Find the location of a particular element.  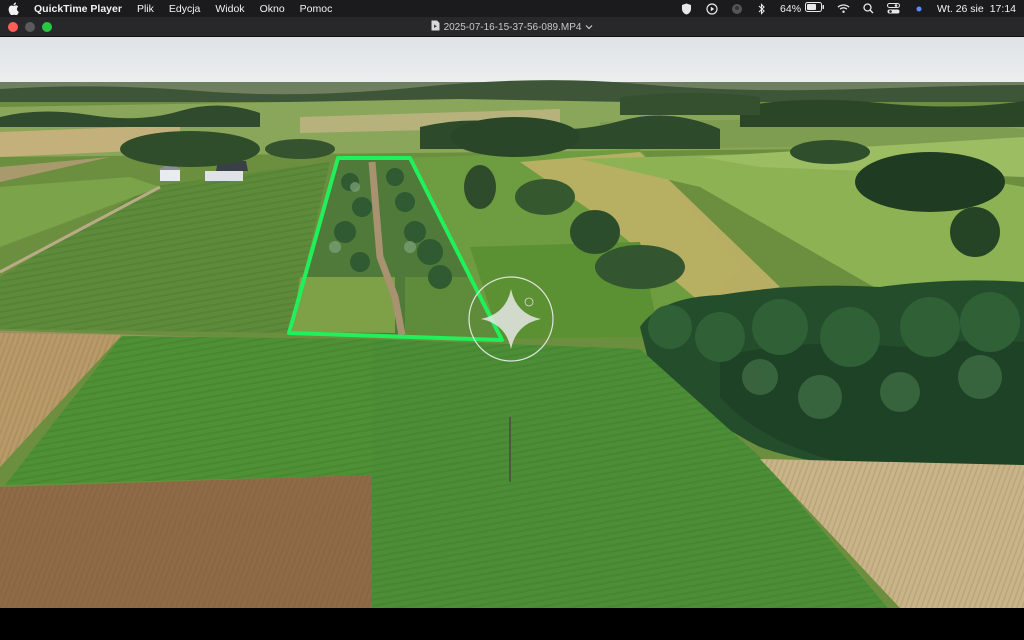

status-area: 64% Wt. 26 sie 17:14 is located at coordinates (848, 8).